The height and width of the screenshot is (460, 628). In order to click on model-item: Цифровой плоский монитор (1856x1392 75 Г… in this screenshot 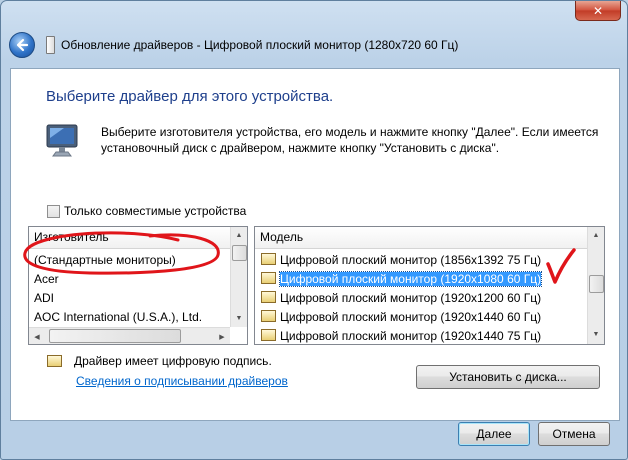, I will do `click(398, 260)`.